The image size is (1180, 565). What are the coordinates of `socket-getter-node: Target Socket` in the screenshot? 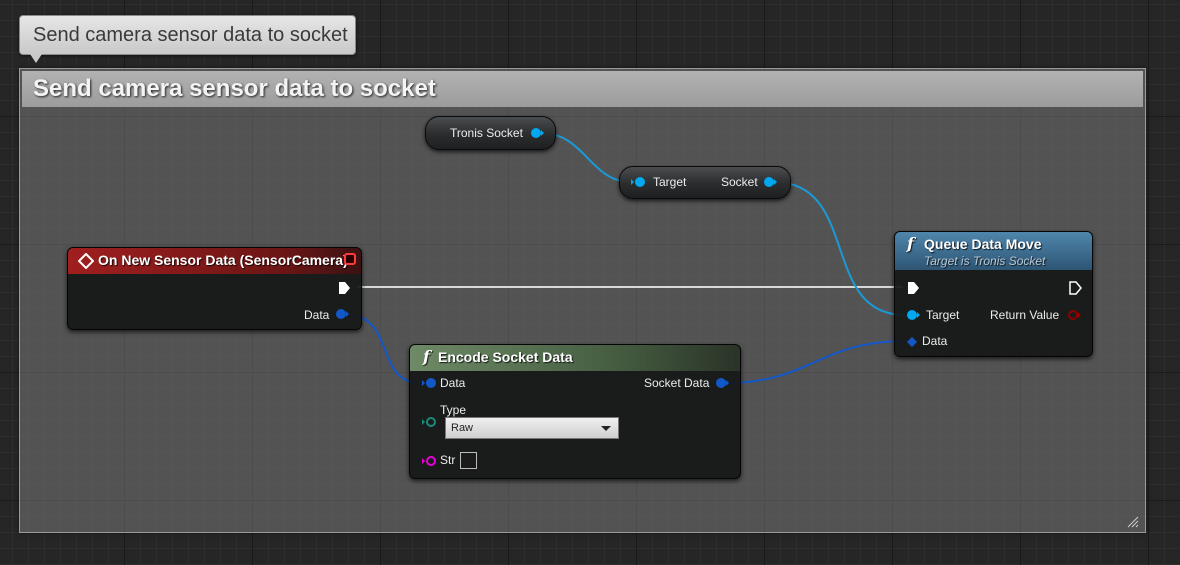 It's located at (705, 182).